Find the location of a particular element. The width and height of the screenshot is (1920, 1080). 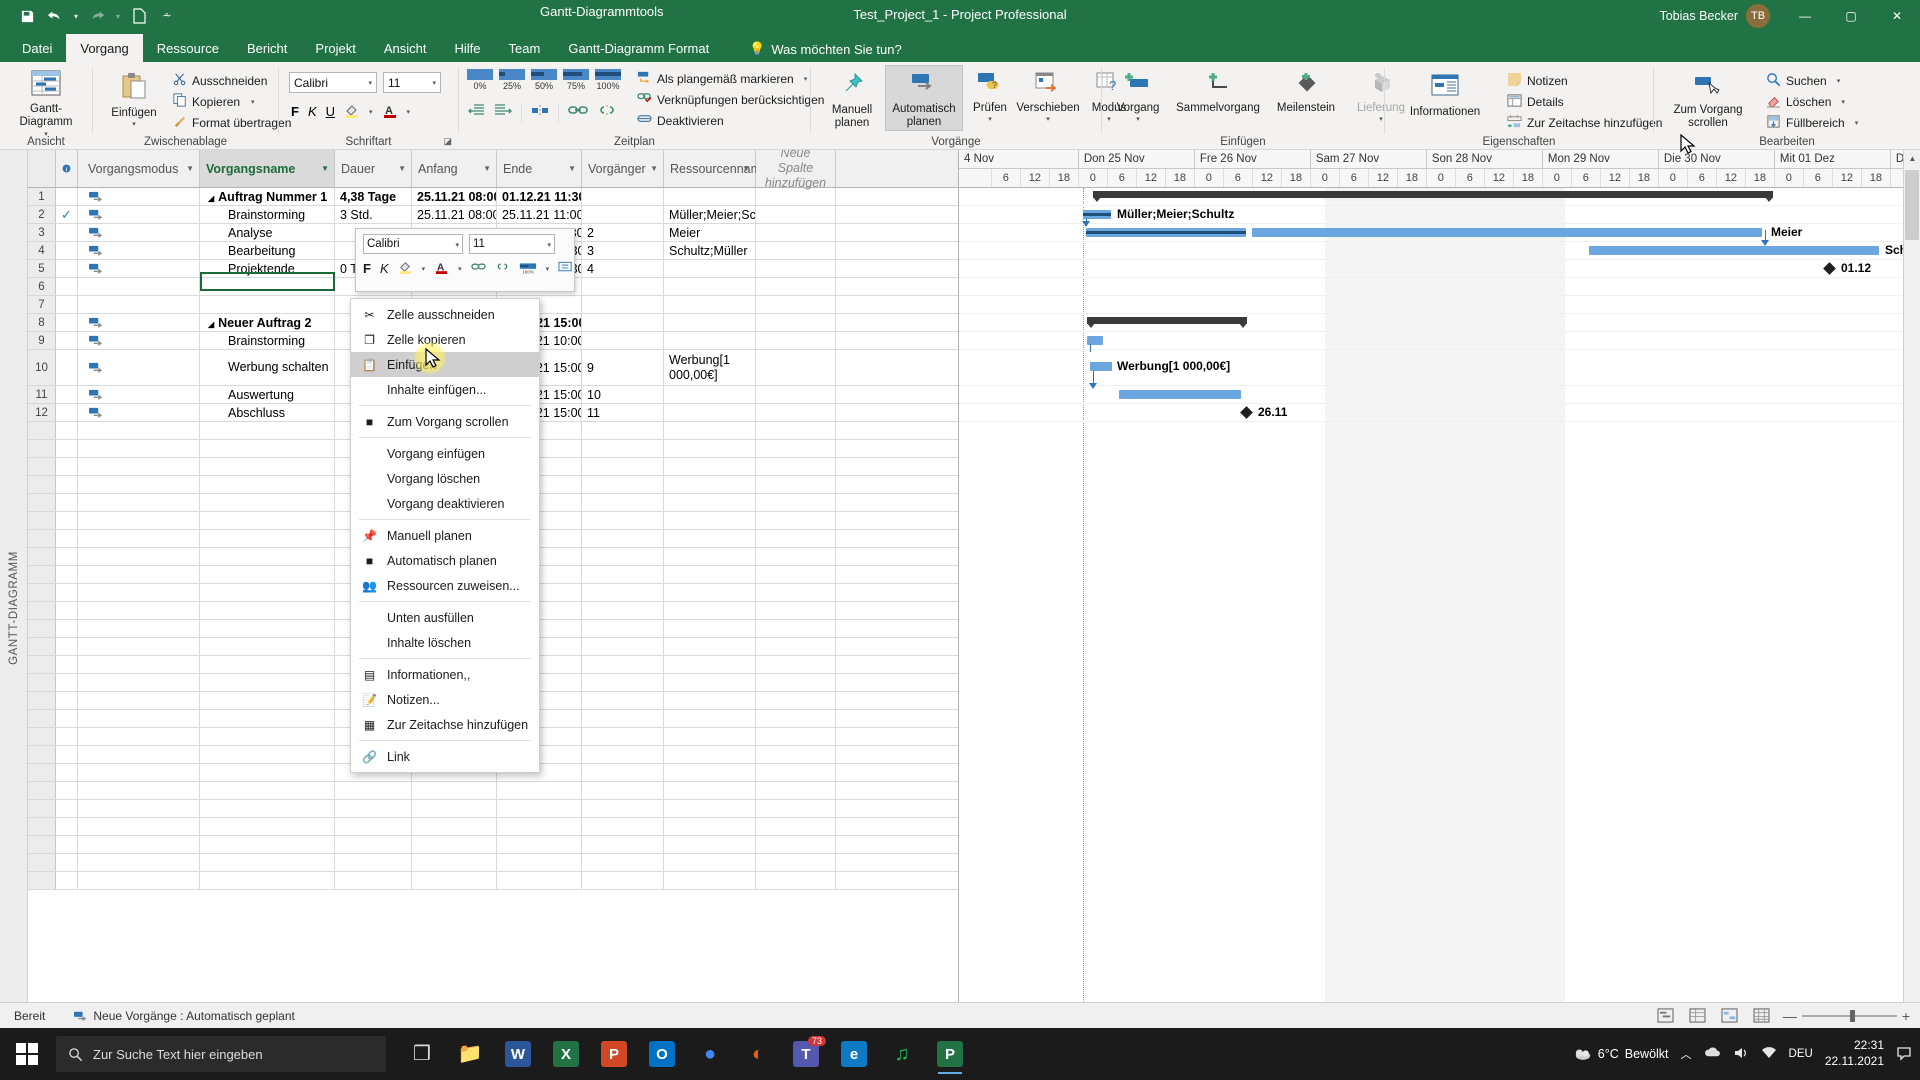

mini-font-family-dropdown-icon: ▾ is located at coordinates (457, 245).